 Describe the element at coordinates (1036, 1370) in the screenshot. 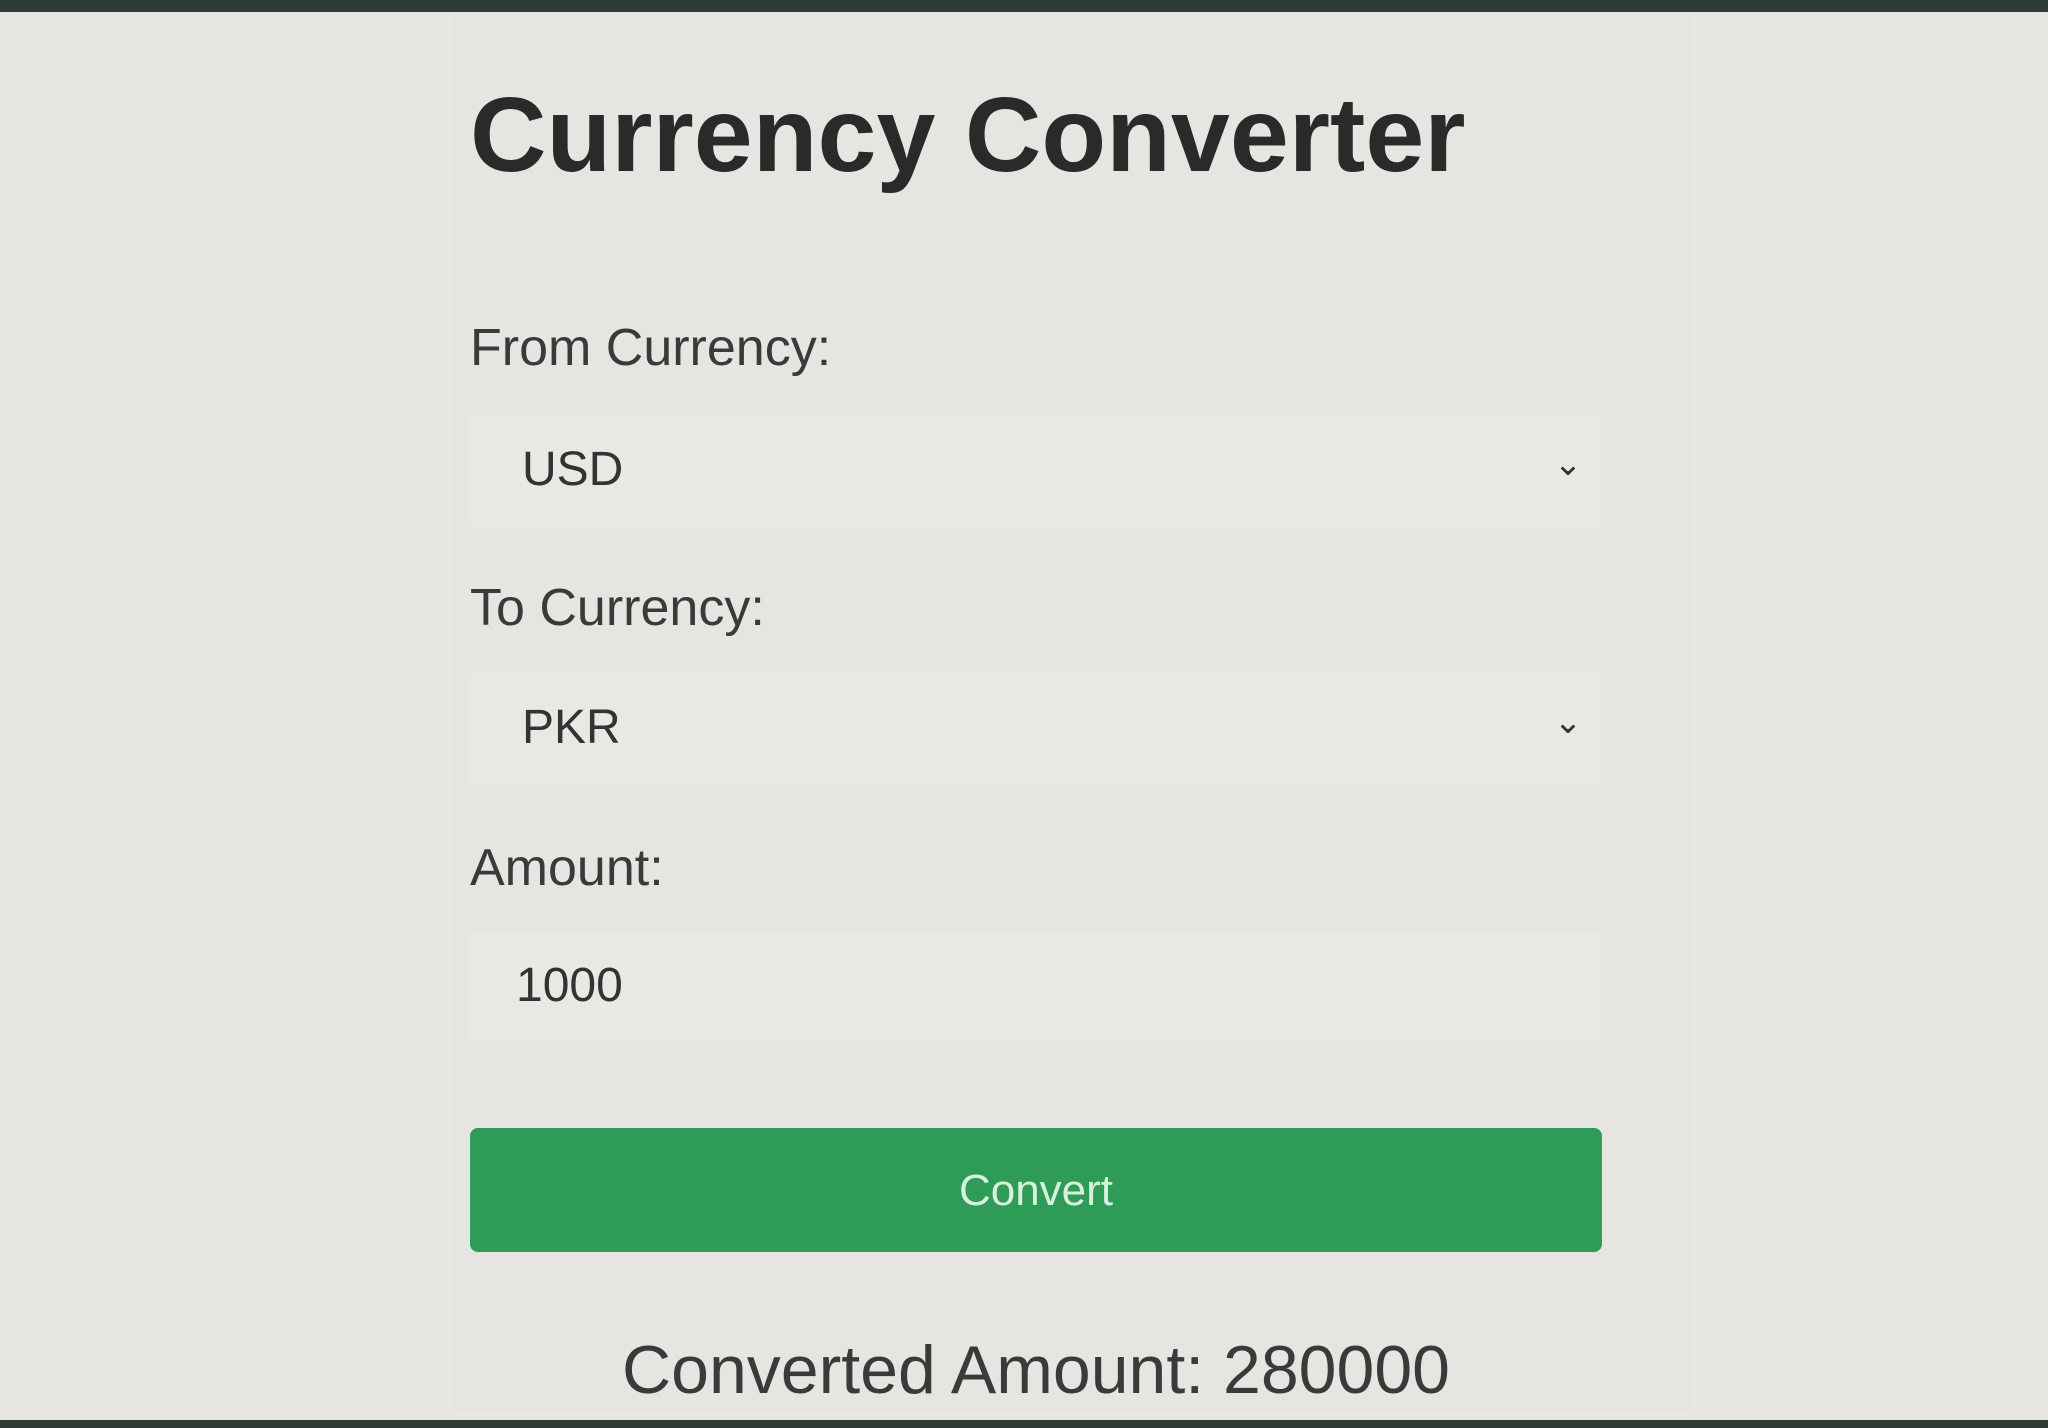

I see `converted-amount-result: Converted Amount: 280000` at that location.